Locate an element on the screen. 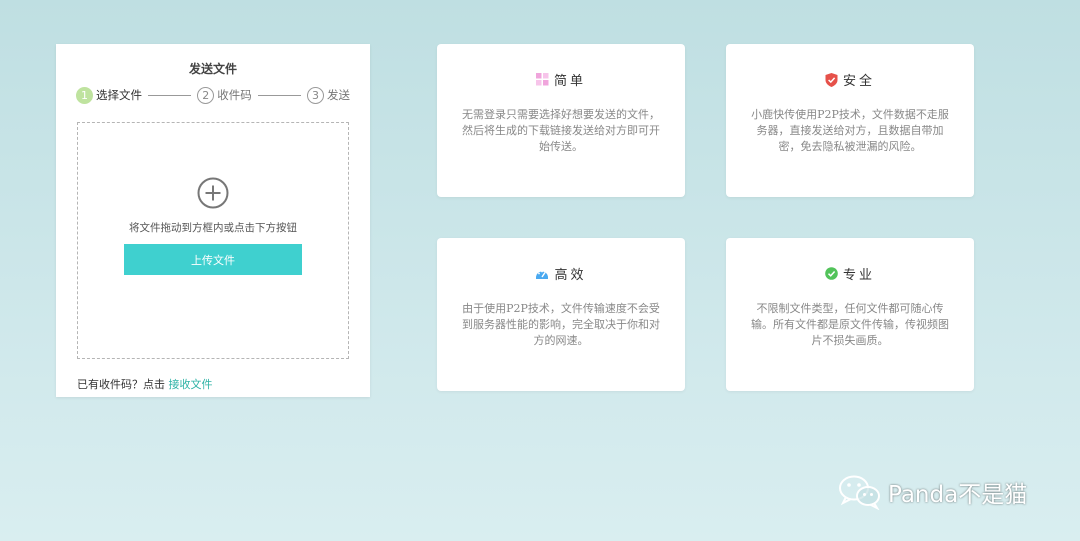 The height and width of the screenshot is (541, 1080). step-label: 选择文件 is located at coordinates (119, 95).